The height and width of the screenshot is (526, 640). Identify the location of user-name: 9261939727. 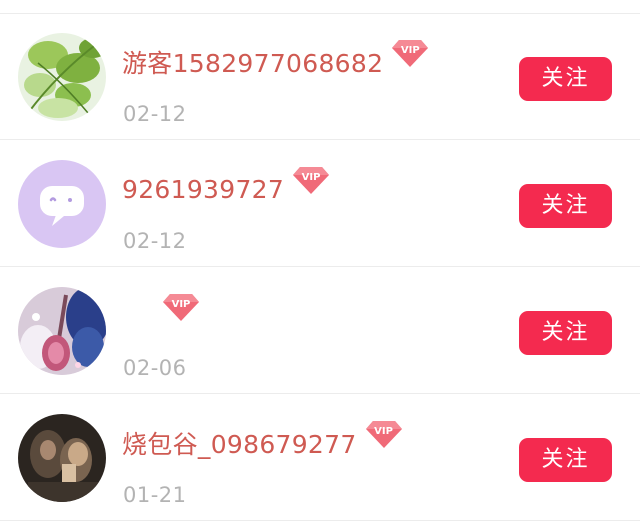
(203, 189).